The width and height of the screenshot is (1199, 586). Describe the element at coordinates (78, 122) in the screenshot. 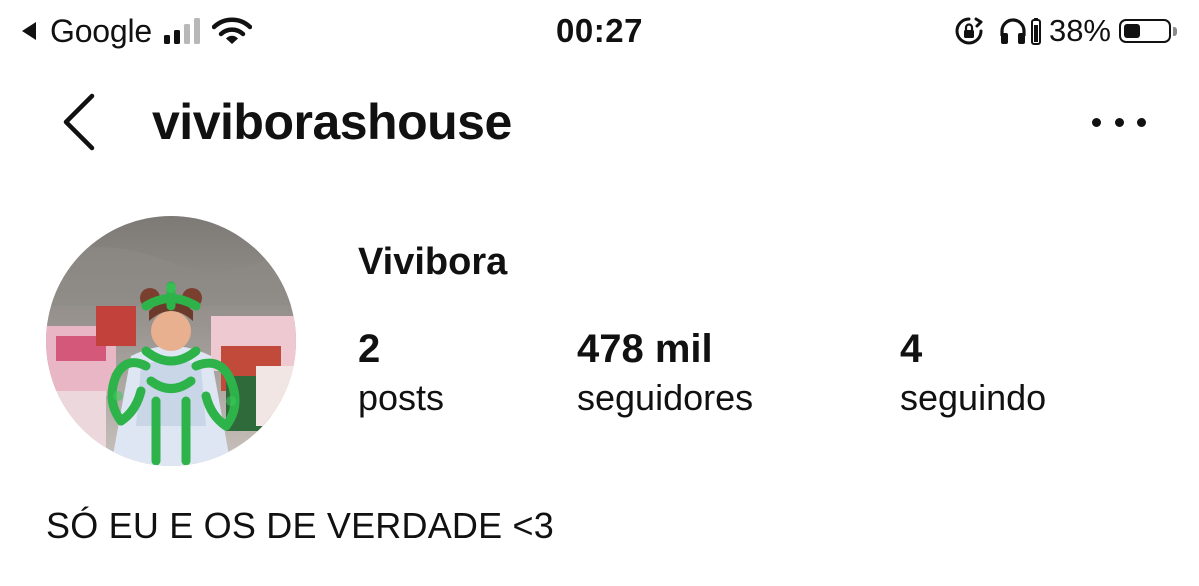

I see `chevron-left-icon` at that location.